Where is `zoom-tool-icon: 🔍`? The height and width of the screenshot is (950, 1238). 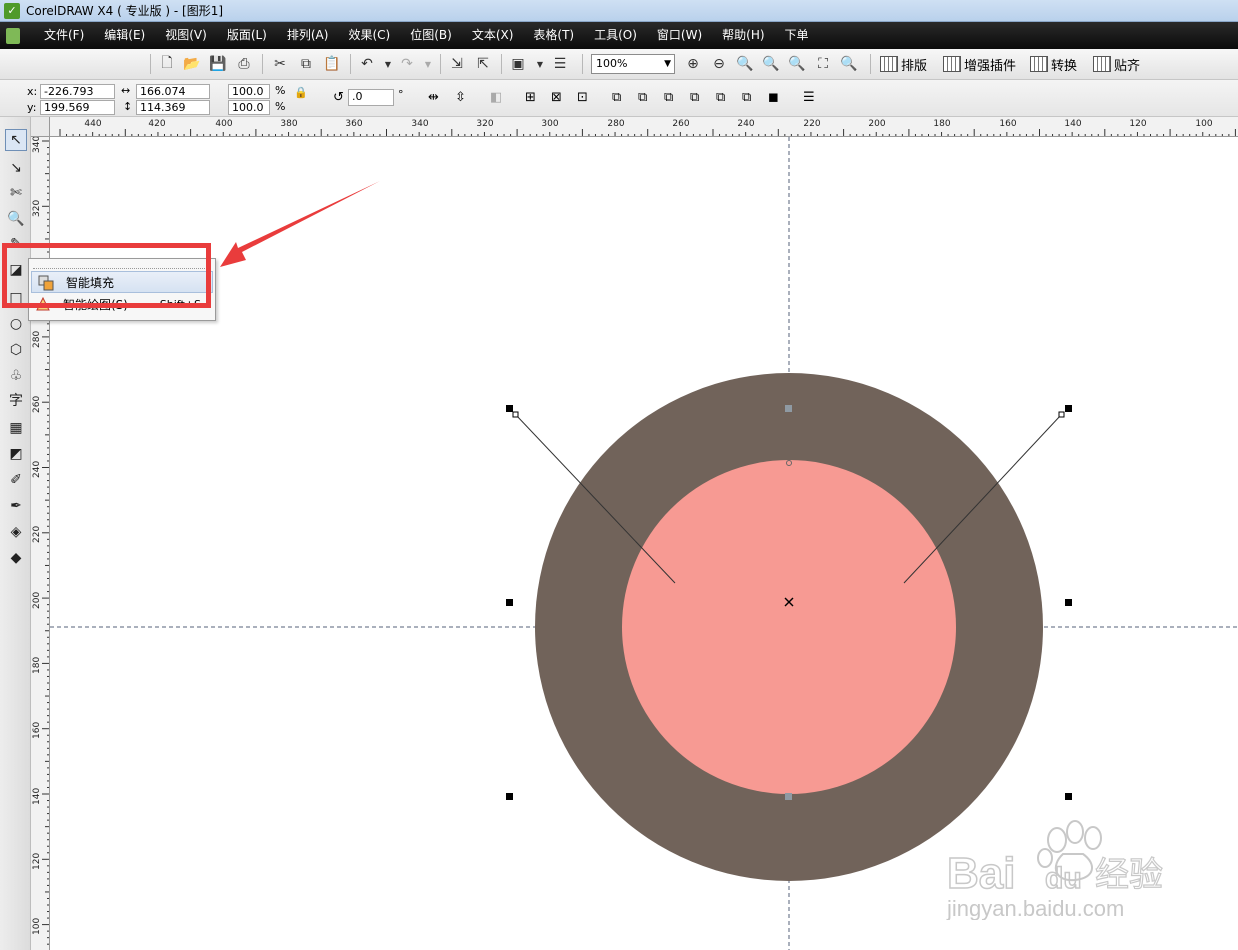
zoom-tool-icon: 🔍 is located at coordinates (16, 219).